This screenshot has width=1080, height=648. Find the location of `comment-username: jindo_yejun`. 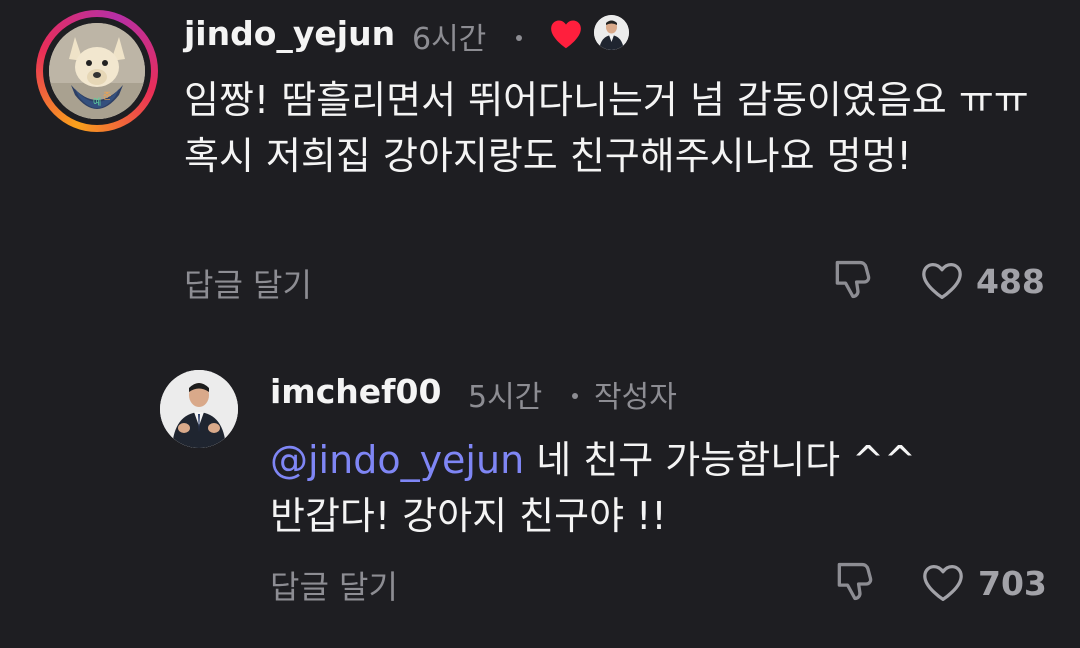

comment-username: jindo_yejun is located at coordinates (289, 33).